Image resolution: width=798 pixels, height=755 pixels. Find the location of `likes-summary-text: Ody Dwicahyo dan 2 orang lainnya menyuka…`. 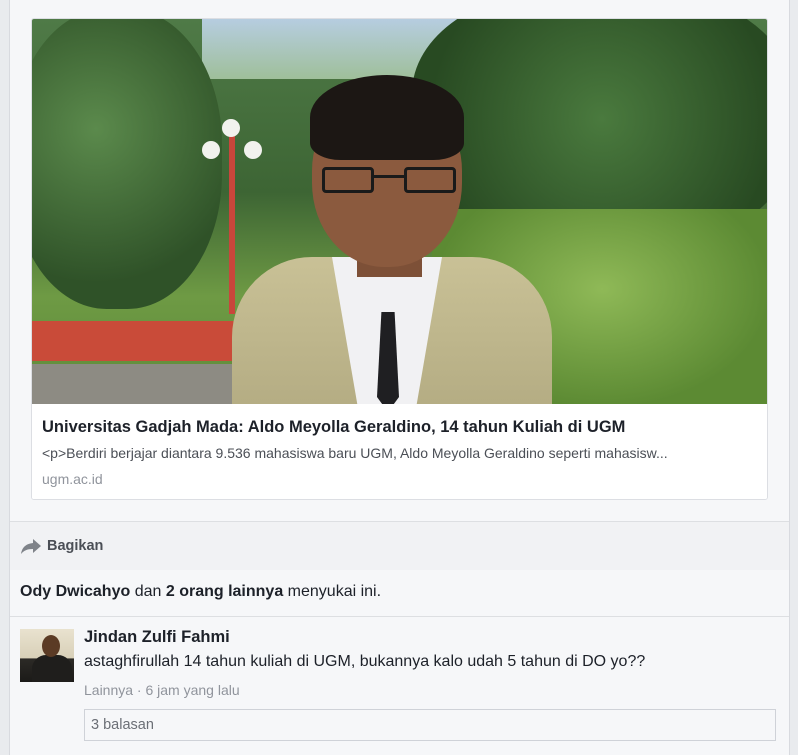

likes-summary-text: Ody Dwicahyo dan 2 orang lainnya menyuka… is located at coordinates (200, 592).